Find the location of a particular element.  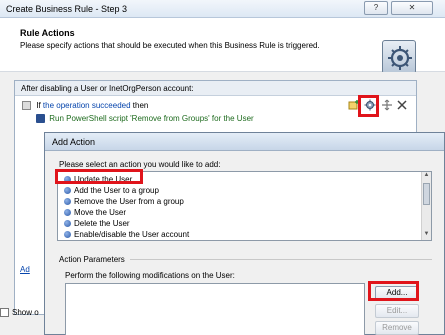

checkbox-box is located at coordinates (4, 313).